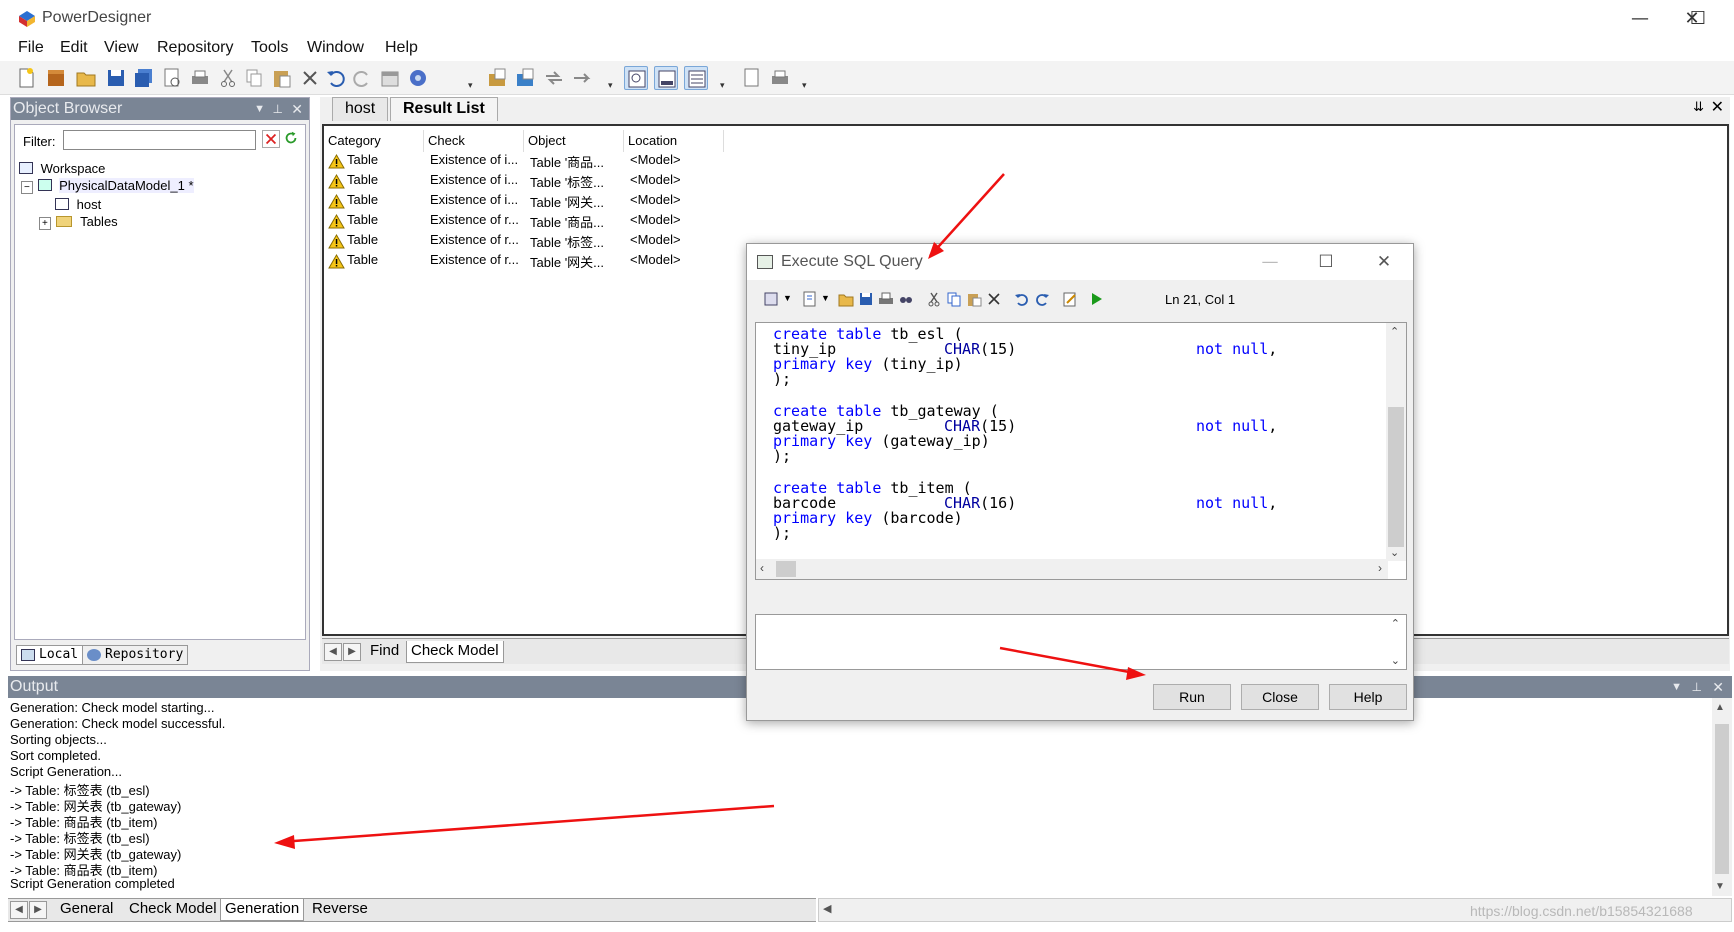 The height and width of the screenshot is (932, 1734). I want to click on arrow-to-output, so click(524, 826).